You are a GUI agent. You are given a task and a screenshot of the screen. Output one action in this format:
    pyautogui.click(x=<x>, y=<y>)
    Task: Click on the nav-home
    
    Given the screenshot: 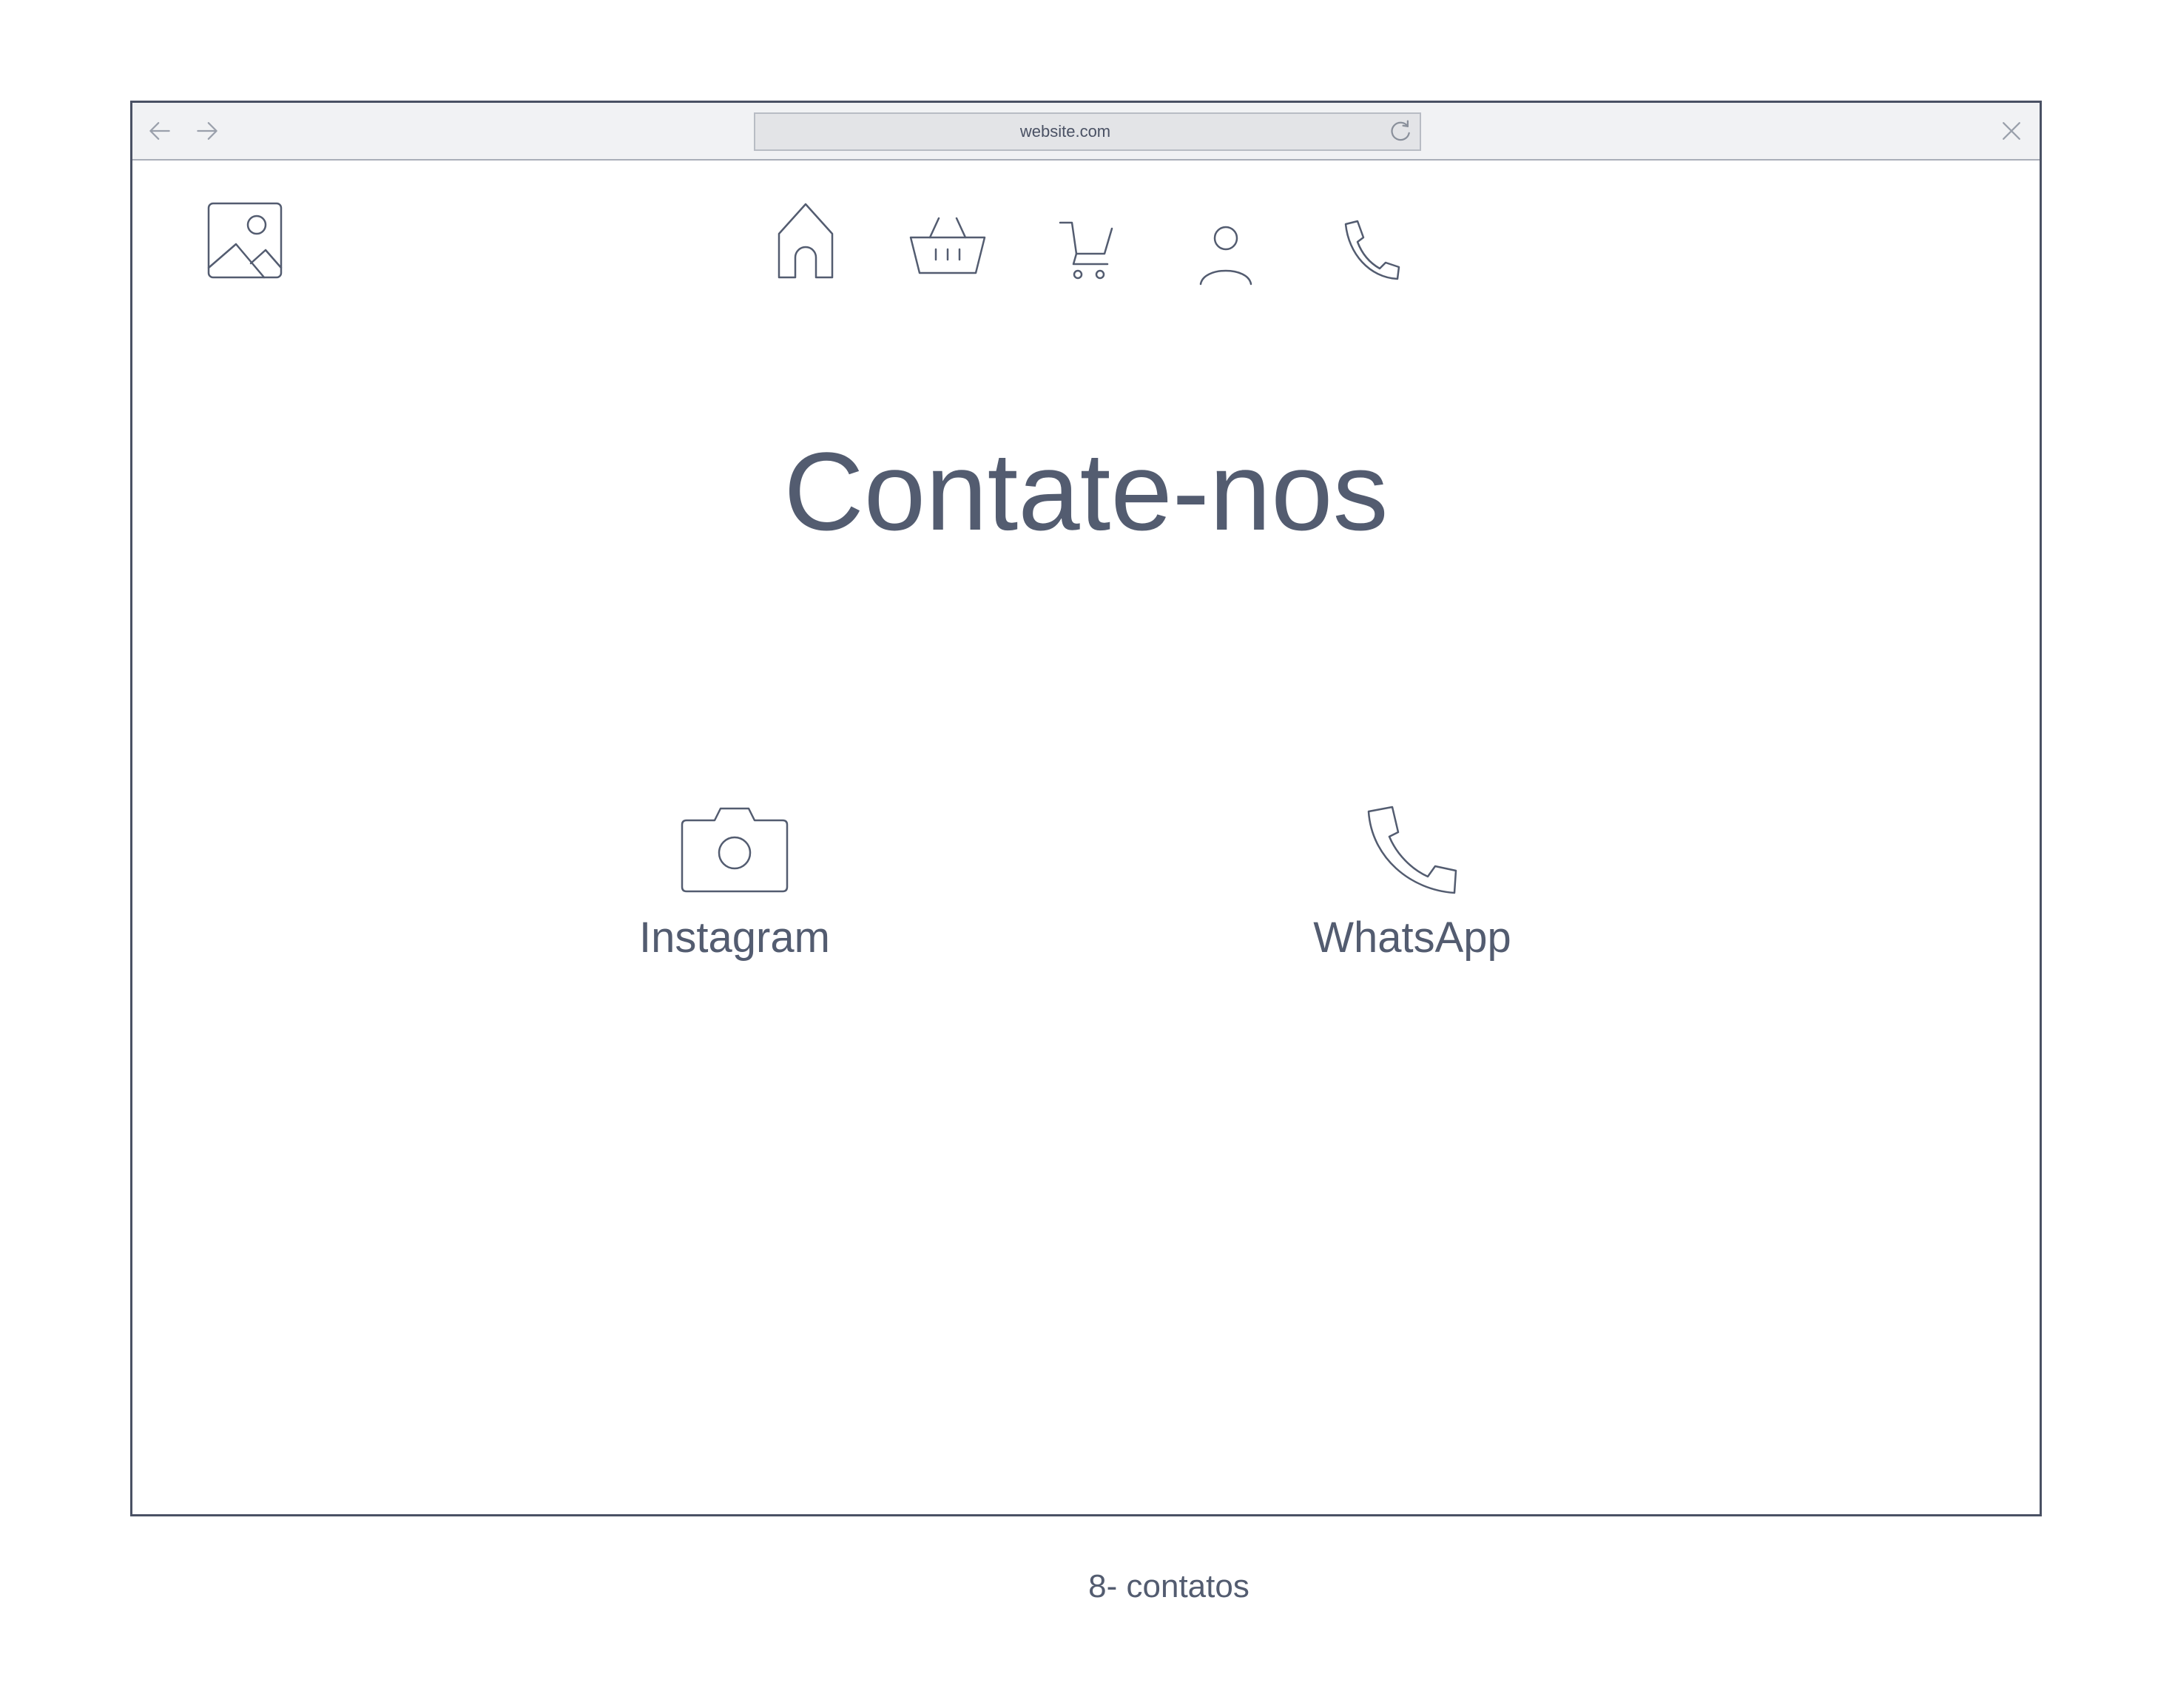 What is the action you would take?
    pyautogui.click(x=806, y=241)
    